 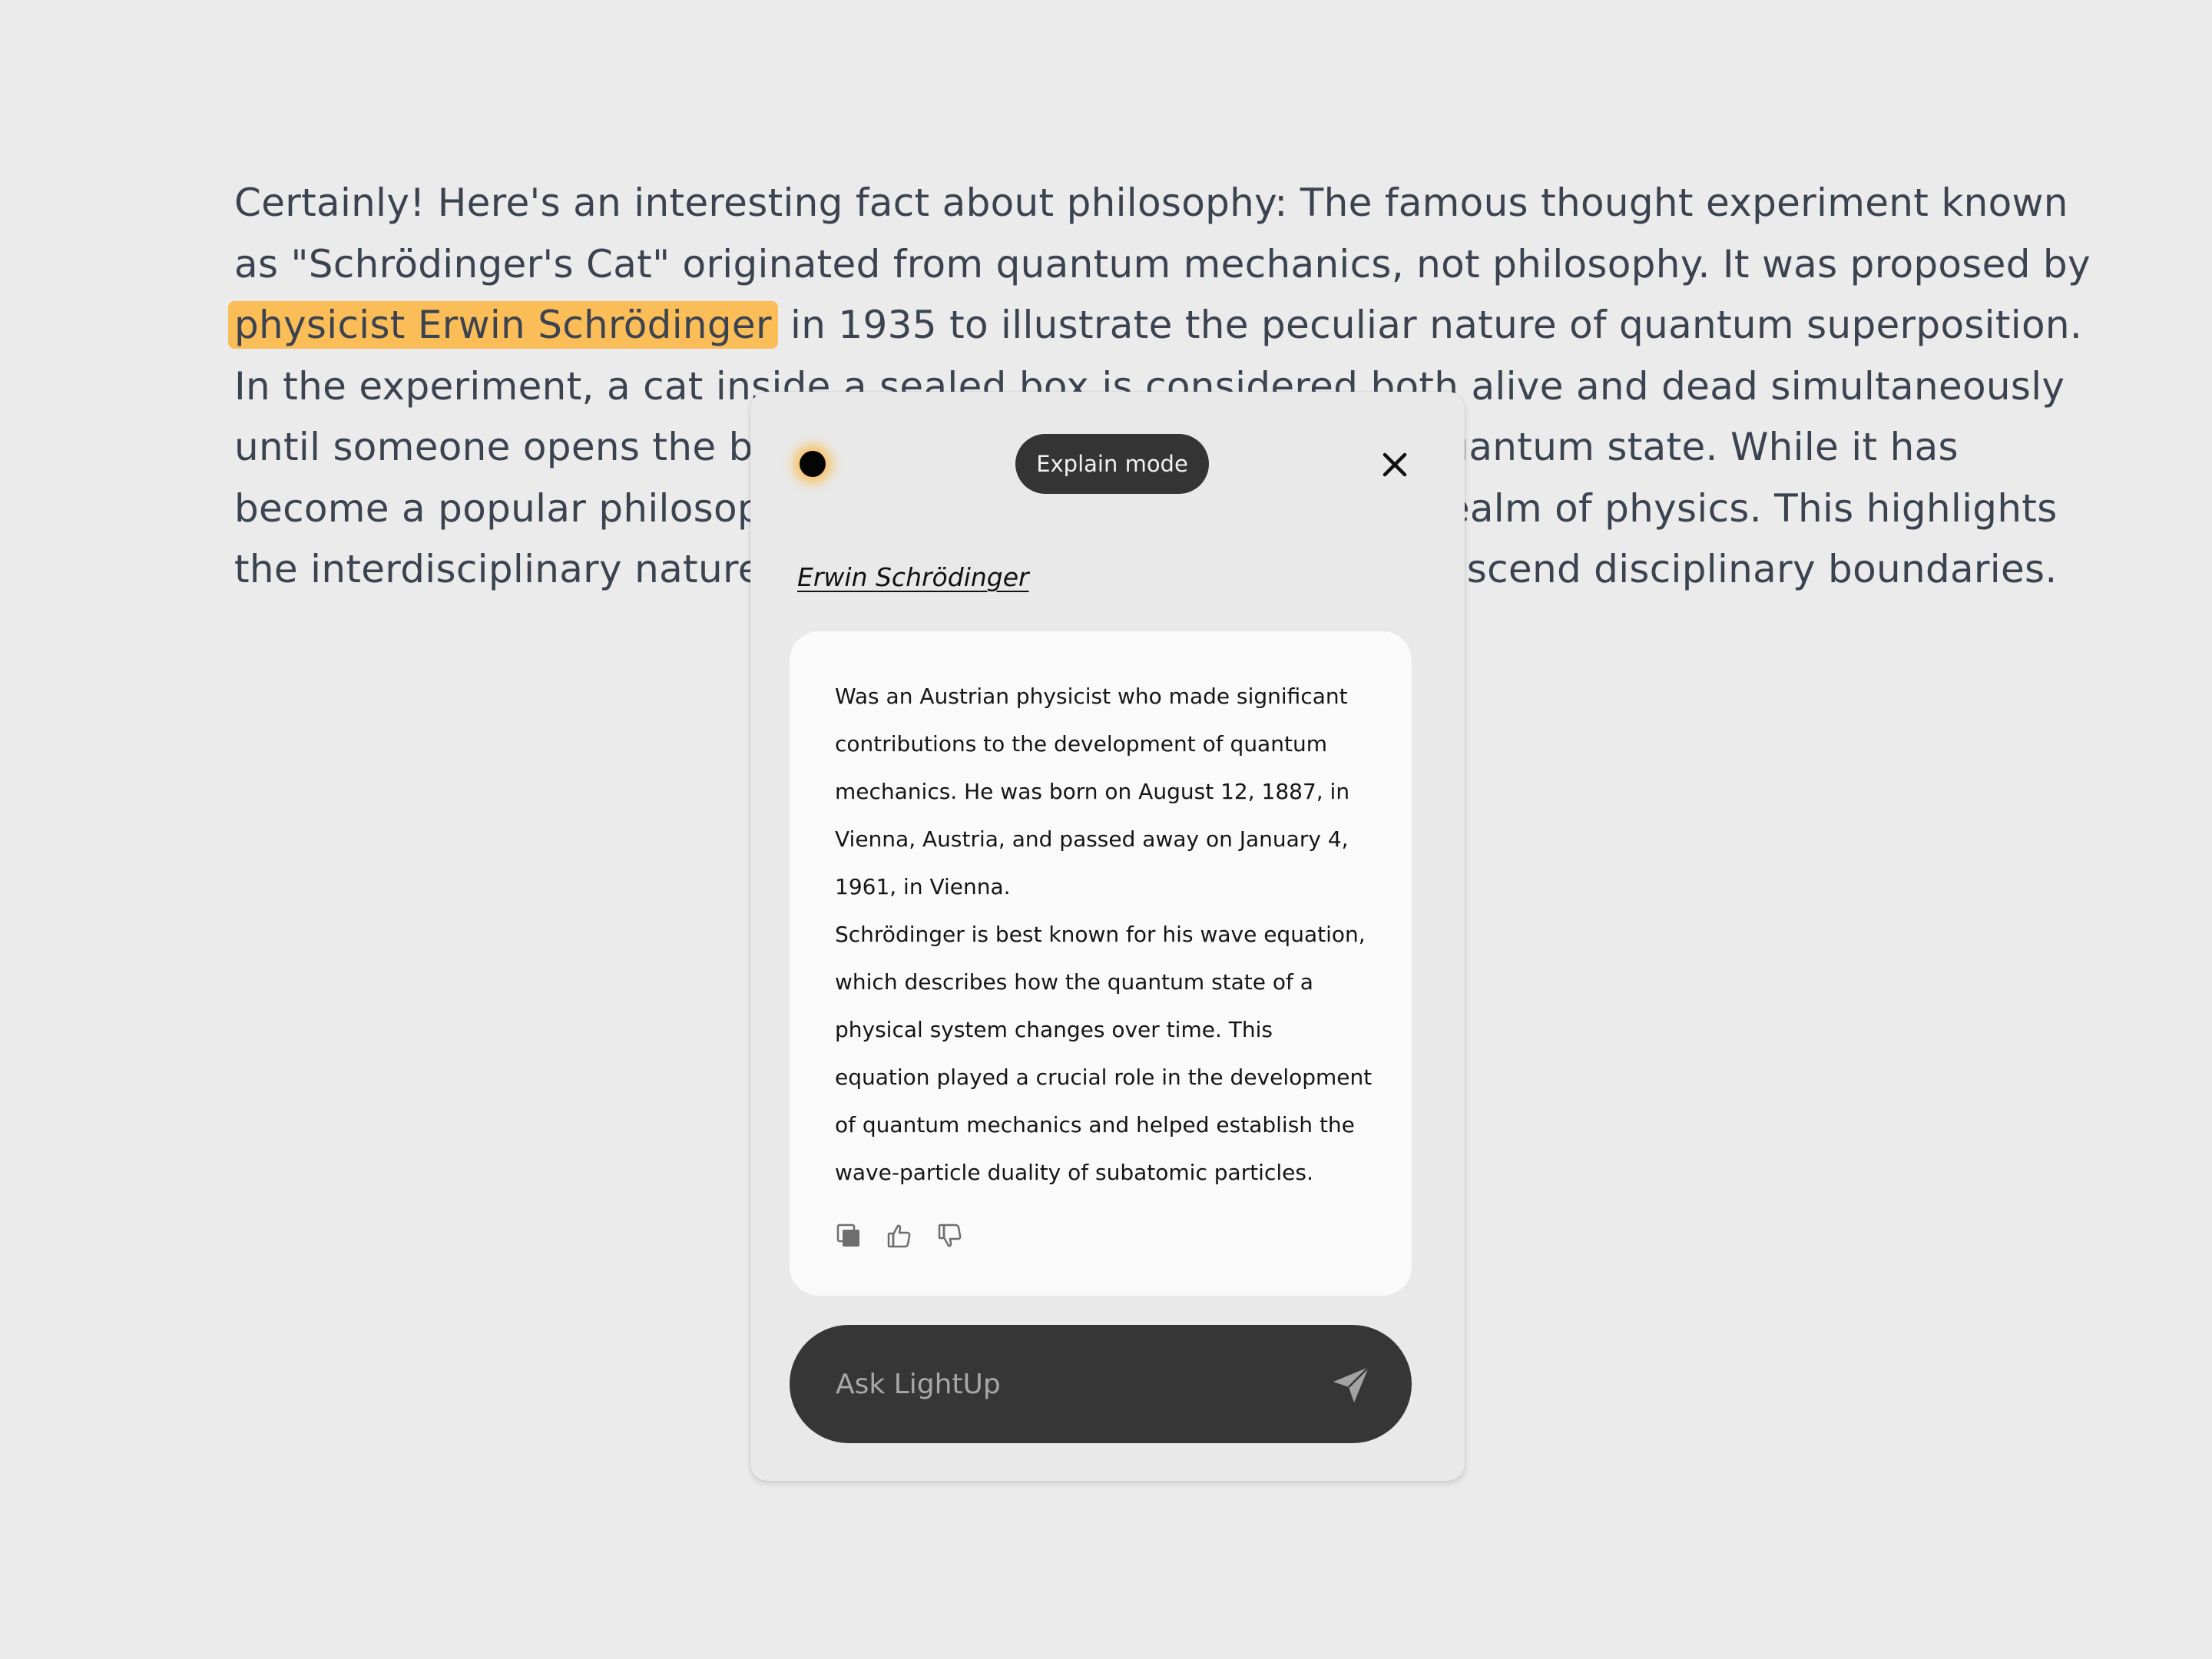 I want to click on thumbs-down-icon, so click(x=950, y=1235).